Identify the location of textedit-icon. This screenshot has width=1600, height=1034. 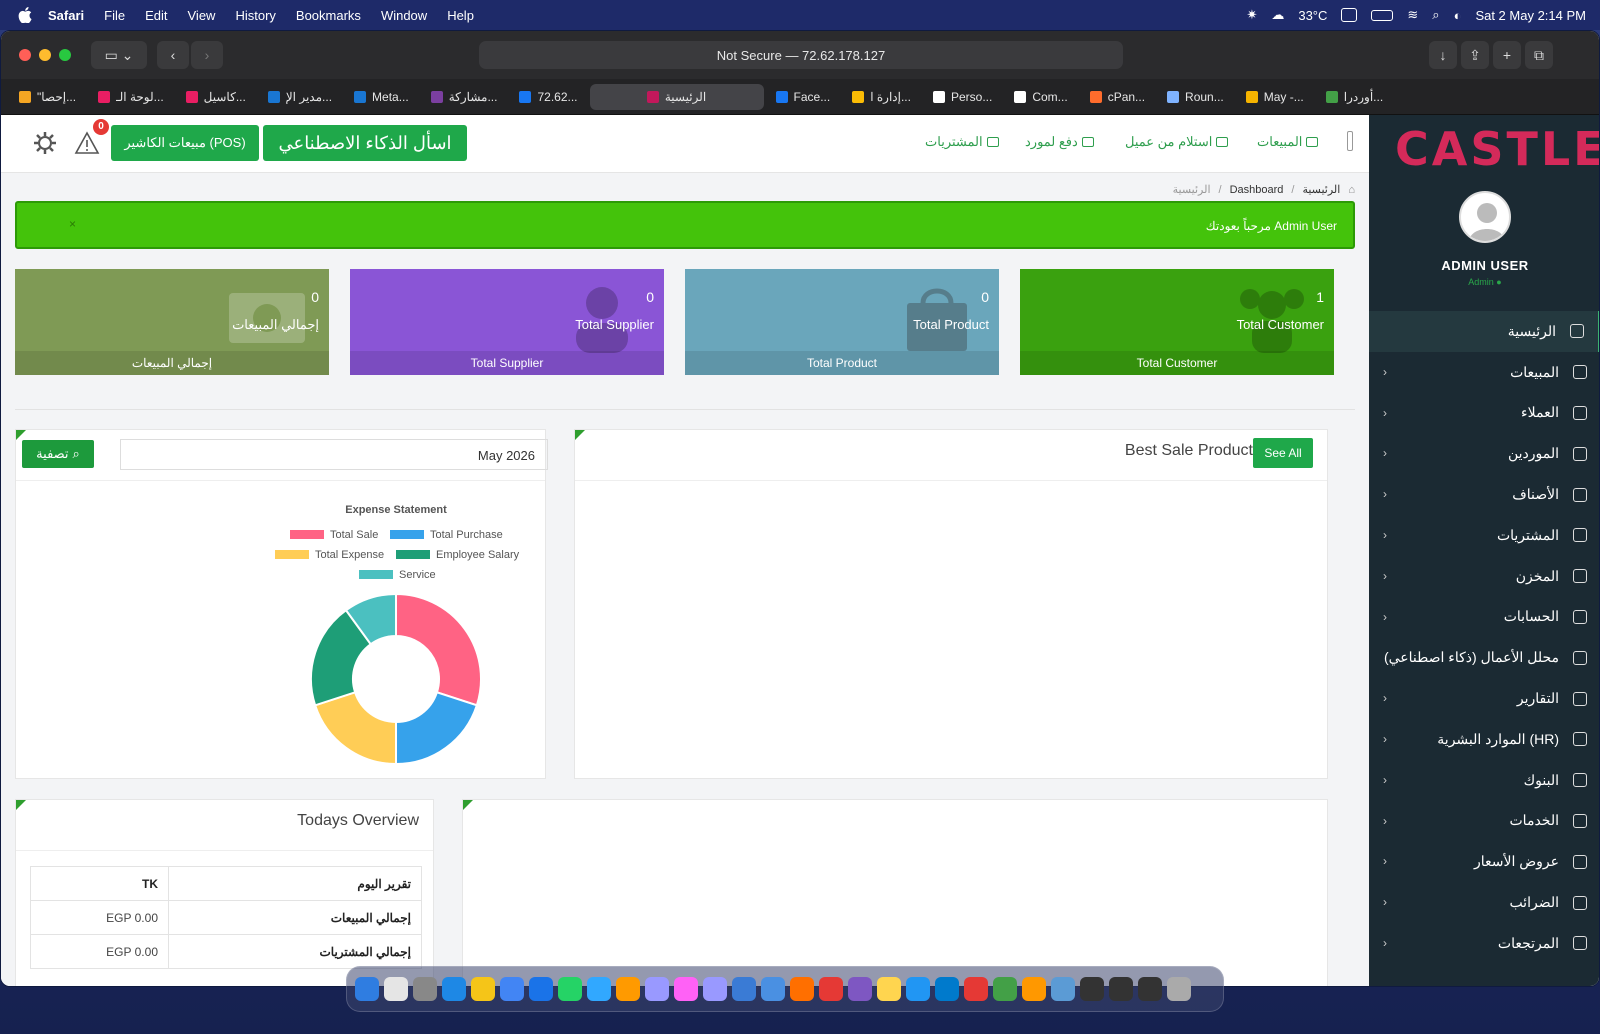
(918, 989).